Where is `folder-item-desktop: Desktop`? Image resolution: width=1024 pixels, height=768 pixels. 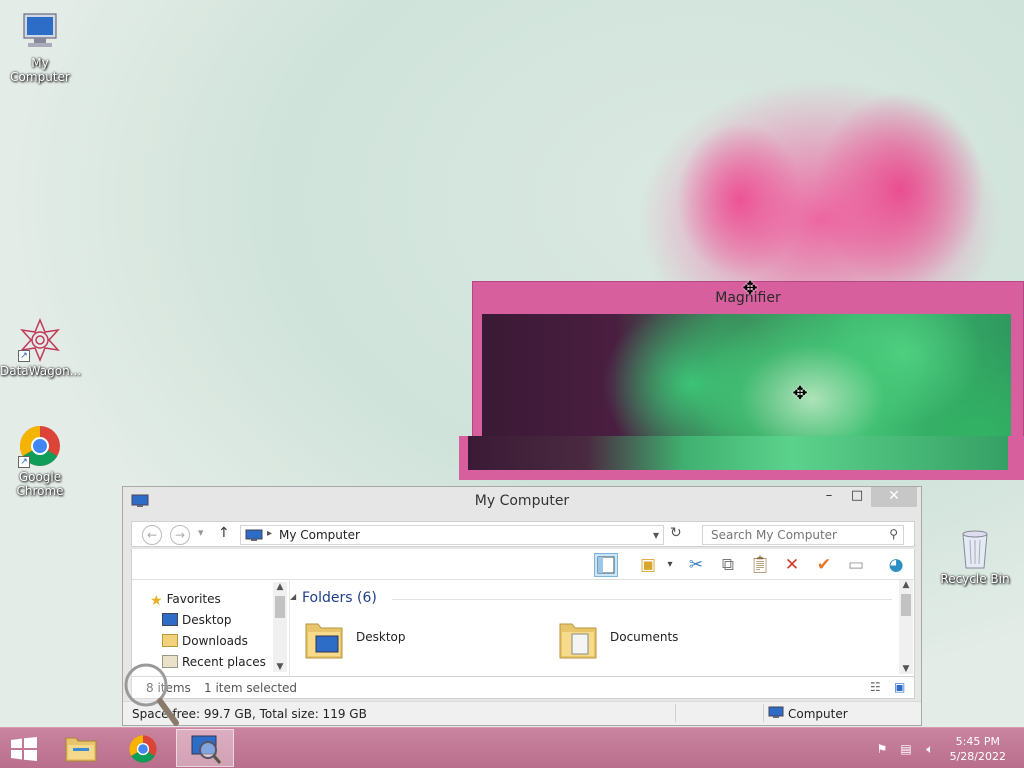 folder-item-desktop: Desktop is located at coordinates (384, 641).